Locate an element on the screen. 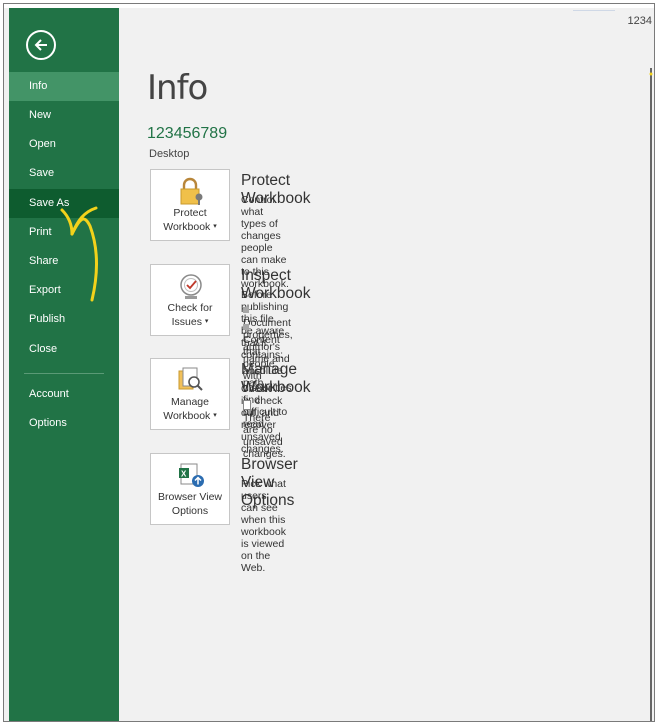 The height and width of the screenshot is (725, 658). file-name: 123456789 is located at coordinates (187, 133).